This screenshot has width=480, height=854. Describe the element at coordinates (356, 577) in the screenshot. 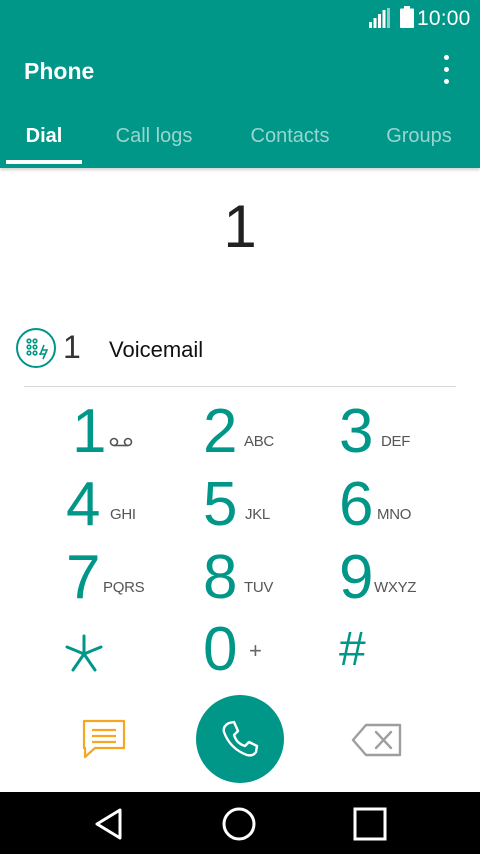

I see `key-digit: 9` at that location.